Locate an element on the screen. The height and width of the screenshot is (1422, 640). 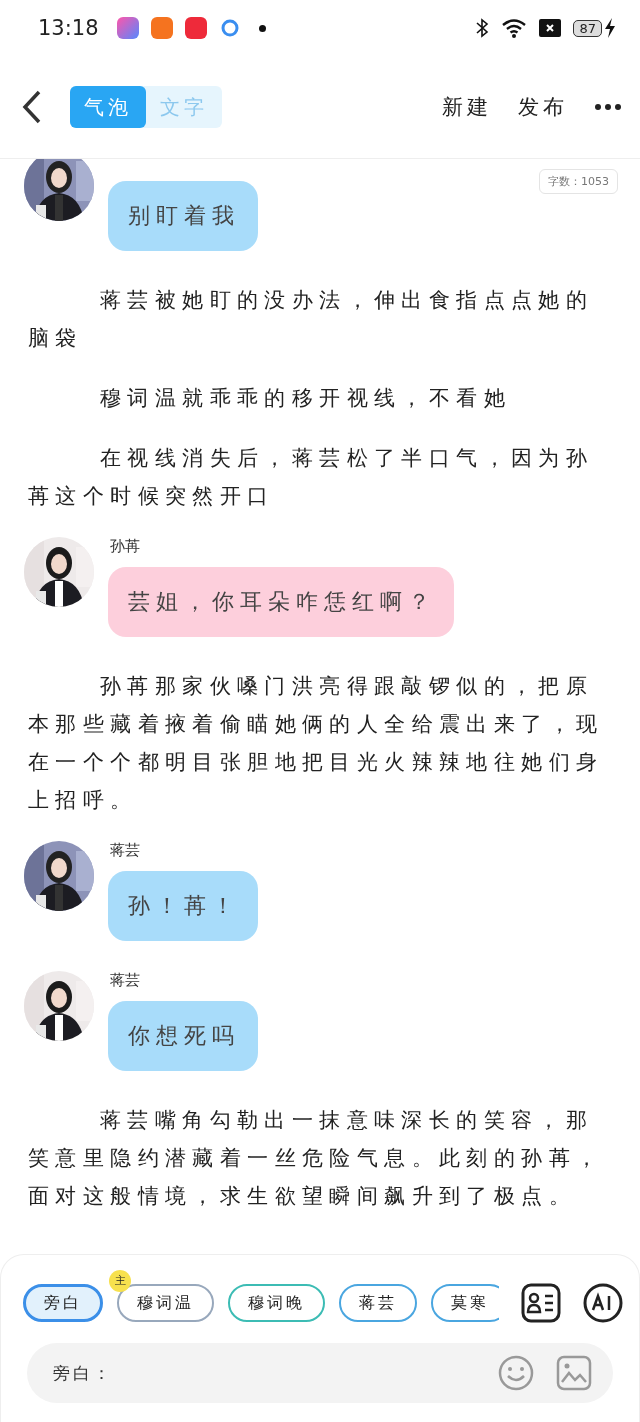
chat-bubble: 孙！苒！ is located at coordinates (183, 906).